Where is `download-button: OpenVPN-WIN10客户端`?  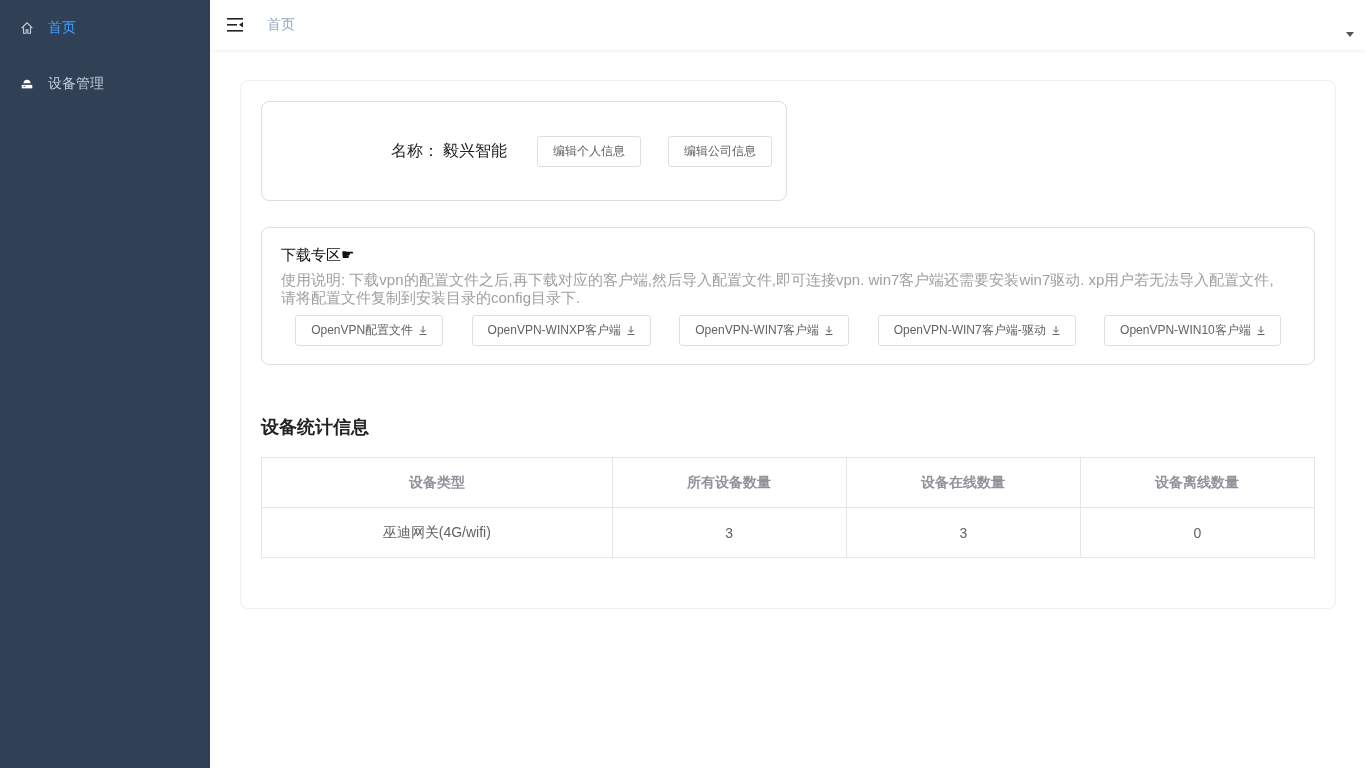
download-button: OpenVPN-WIN10客户端 is located at coordinates (1192, 330).